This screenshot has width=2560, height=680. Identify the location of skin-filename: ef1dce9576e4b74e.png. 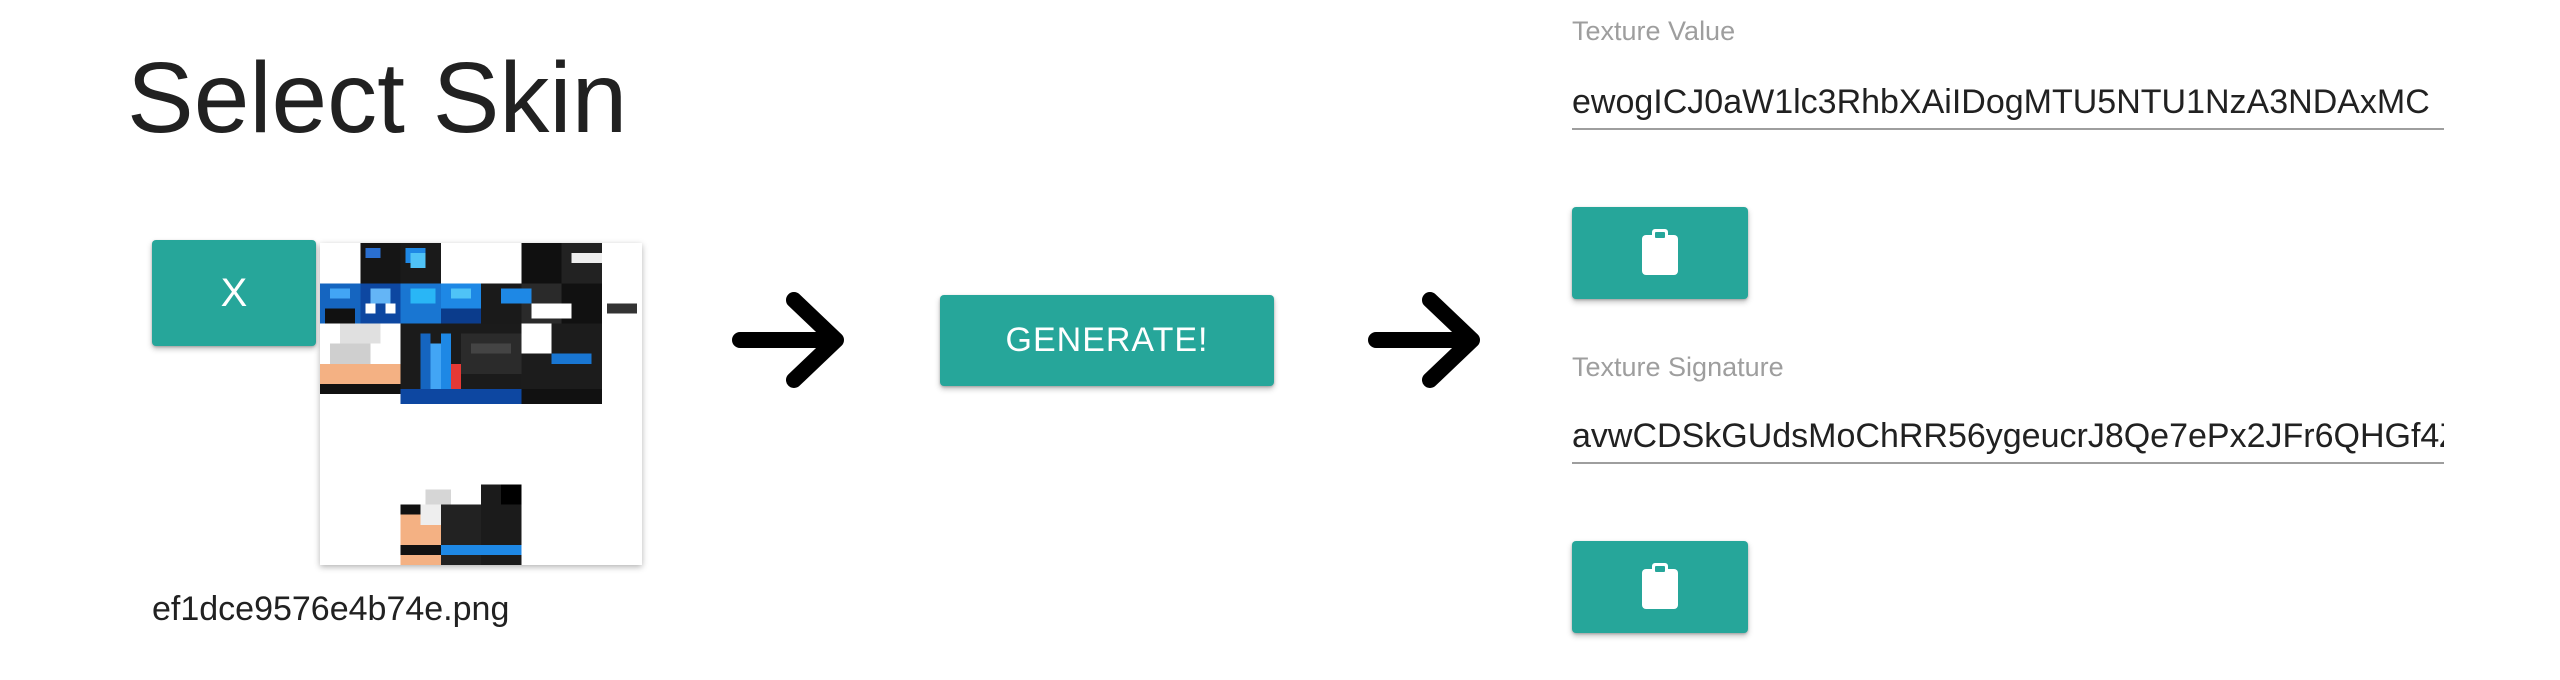
(331, 609).